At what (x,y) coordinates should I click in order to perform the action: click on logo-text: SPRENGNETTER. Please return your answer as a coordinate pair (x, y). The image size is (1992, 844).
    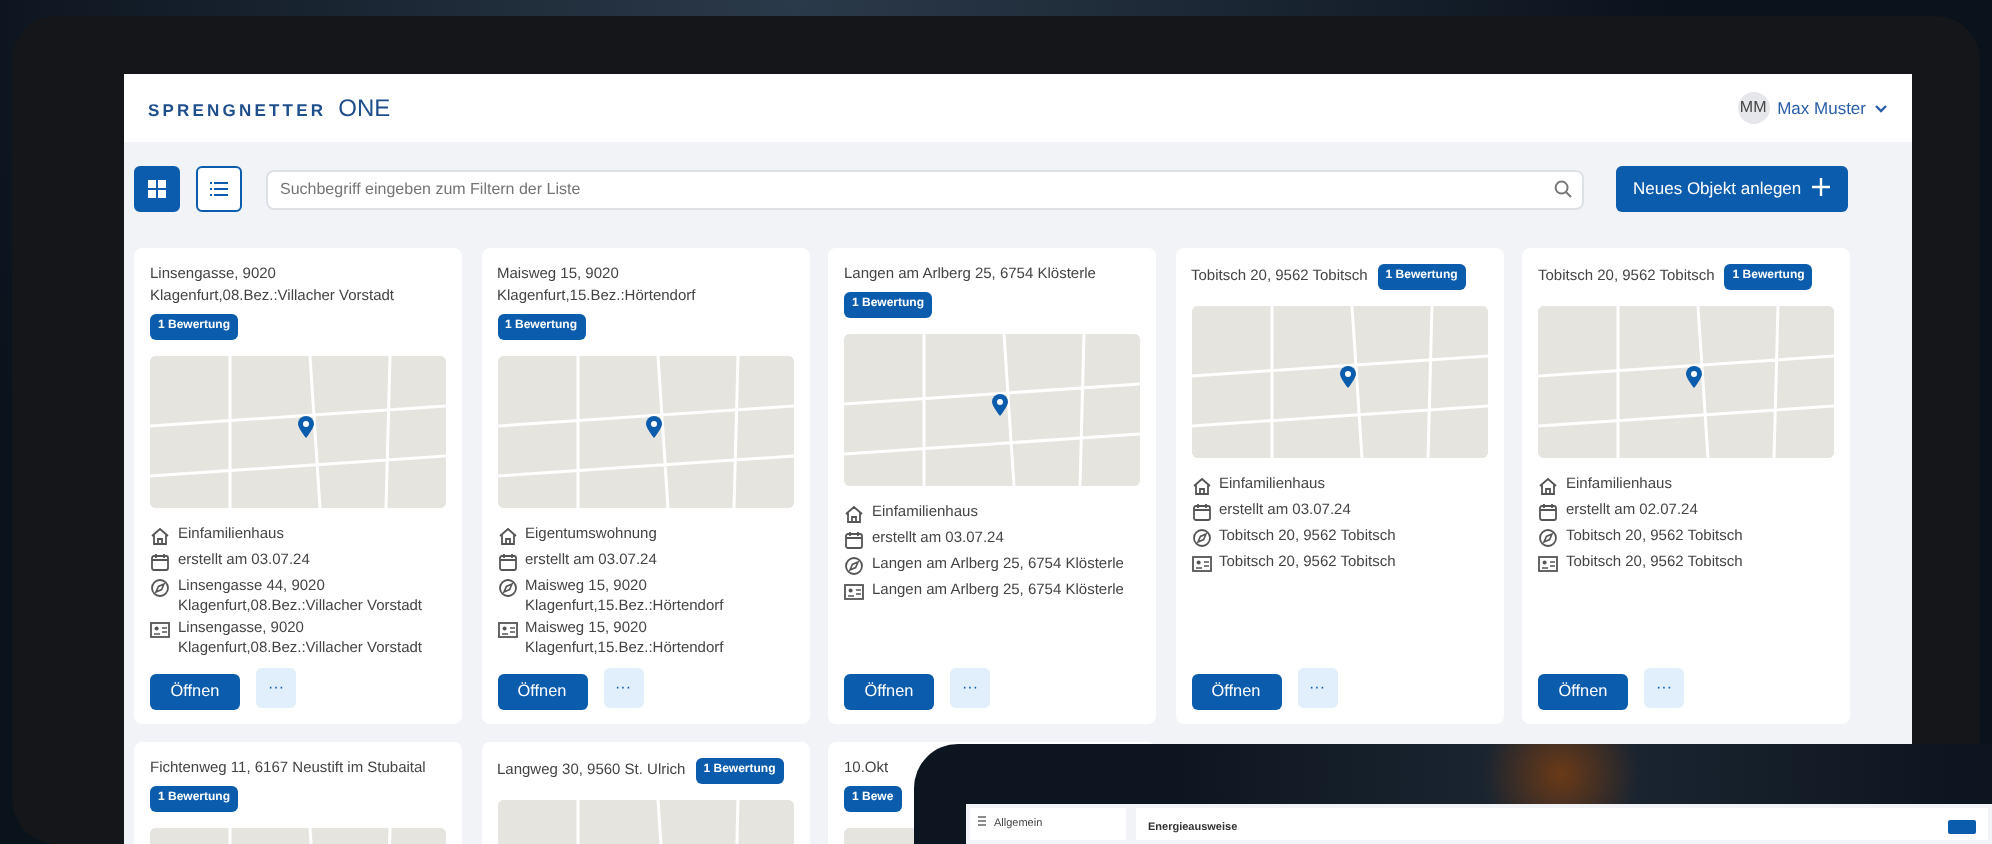
    Looking at the image, I should click on (237, 111).